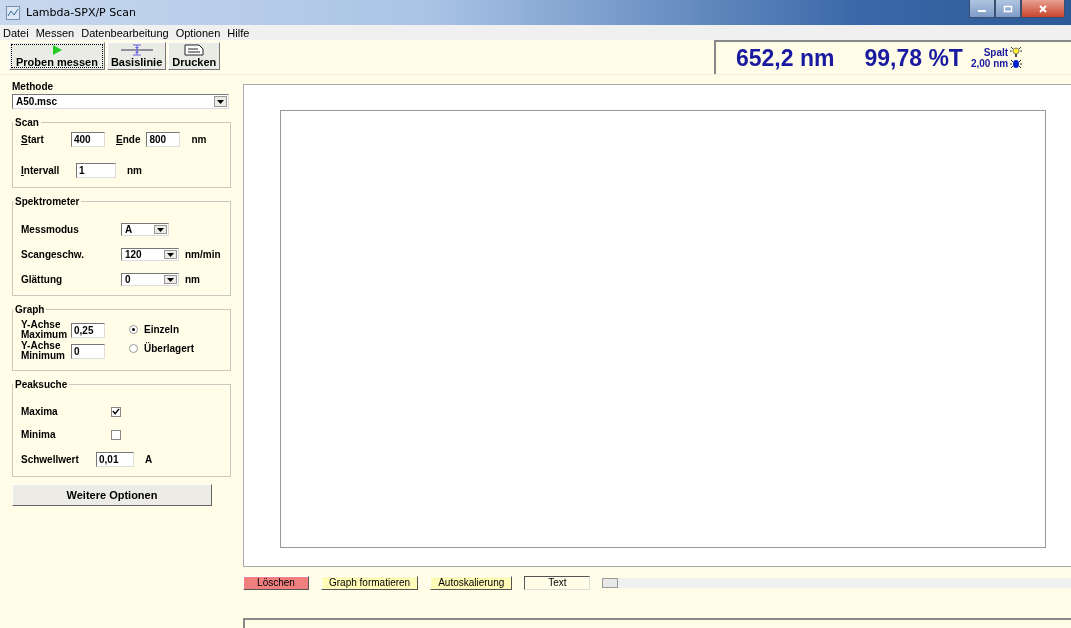 The width and height of the screenshot is (1071, 628). What do you see at coordinates (53, 254) in the screenshot?
I see `setting-label: Scangeschw.` at bounding box center [53, 254].